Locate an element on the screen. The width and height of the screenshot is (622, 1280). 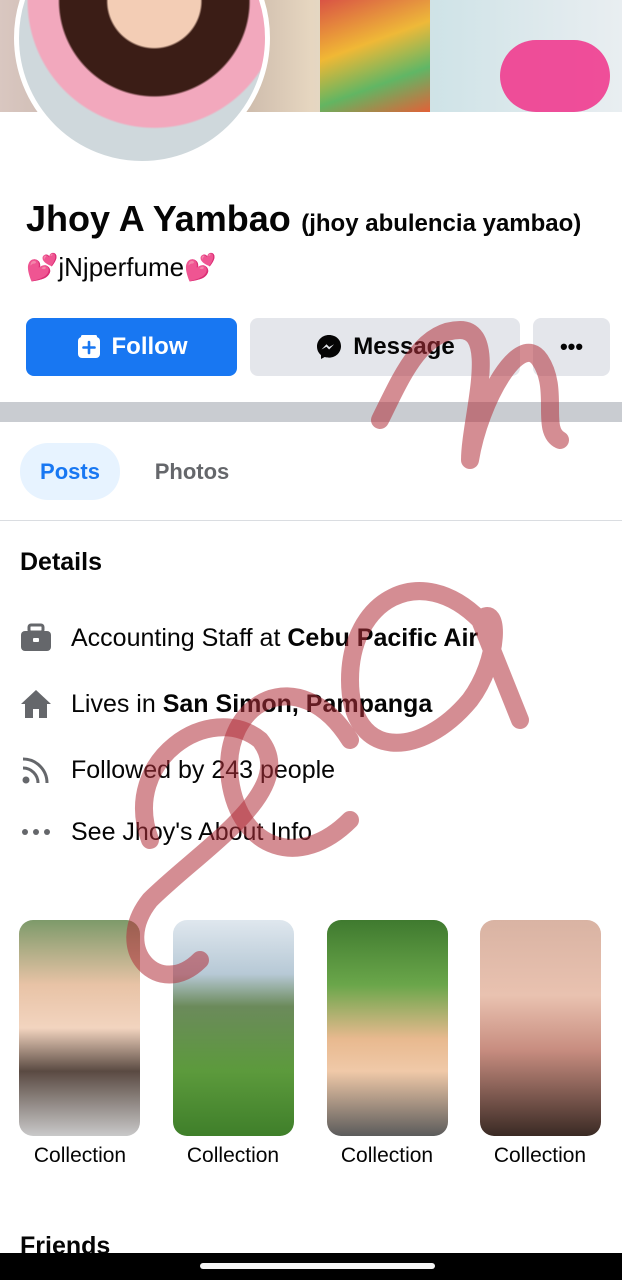
add-friend-icon is located at coordinates (89, 347).